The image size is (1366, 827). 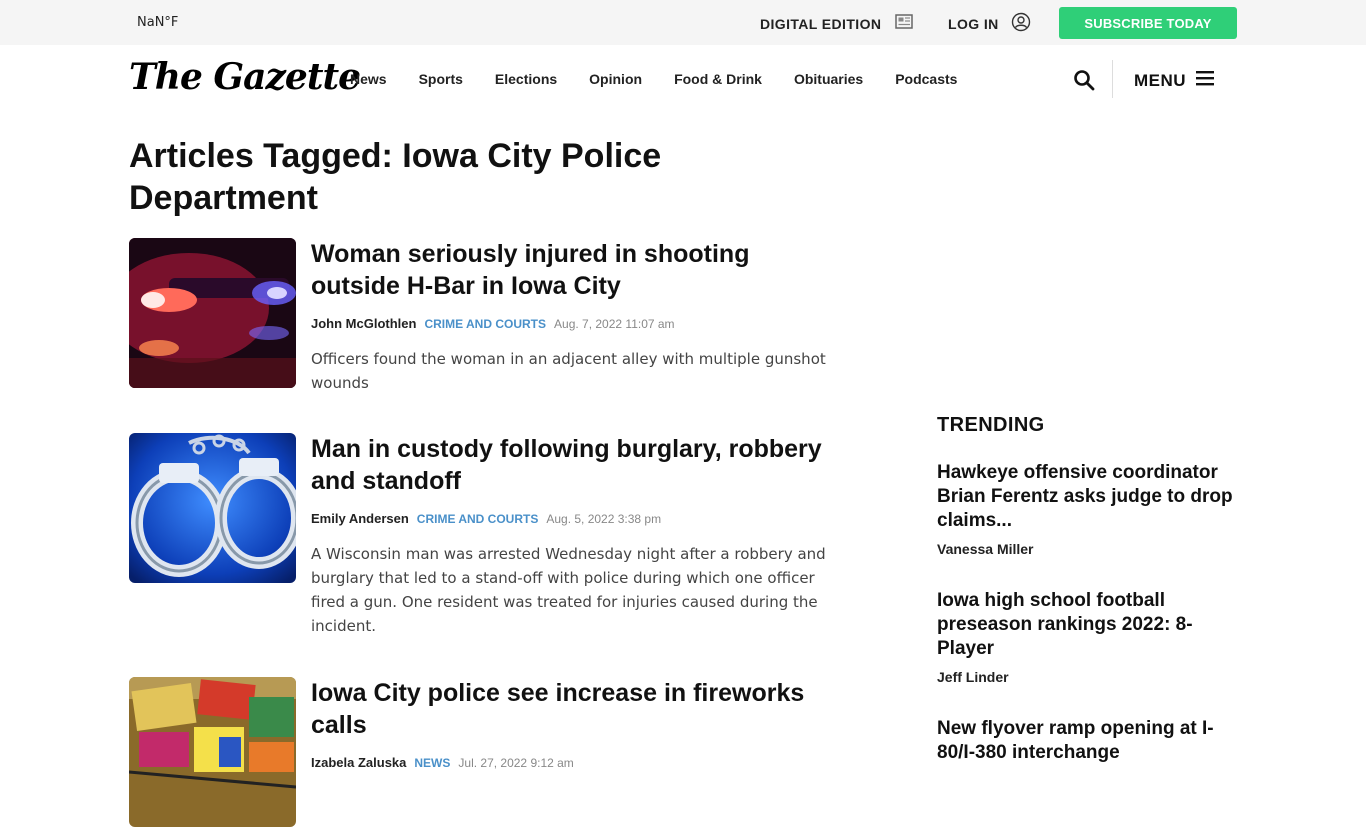 What do you see at coordinates (1205, 80) in the screenshot?
I see `hamburger-icon` at bounding box center [1205, 80].